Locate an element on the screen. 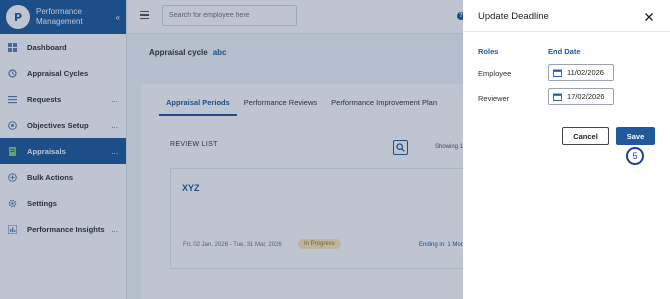 Image resolution: width=670 pixels, height=299 pixels. reviewer-end-date-field: 17/02/2026 is located at coordinates (581, 96).